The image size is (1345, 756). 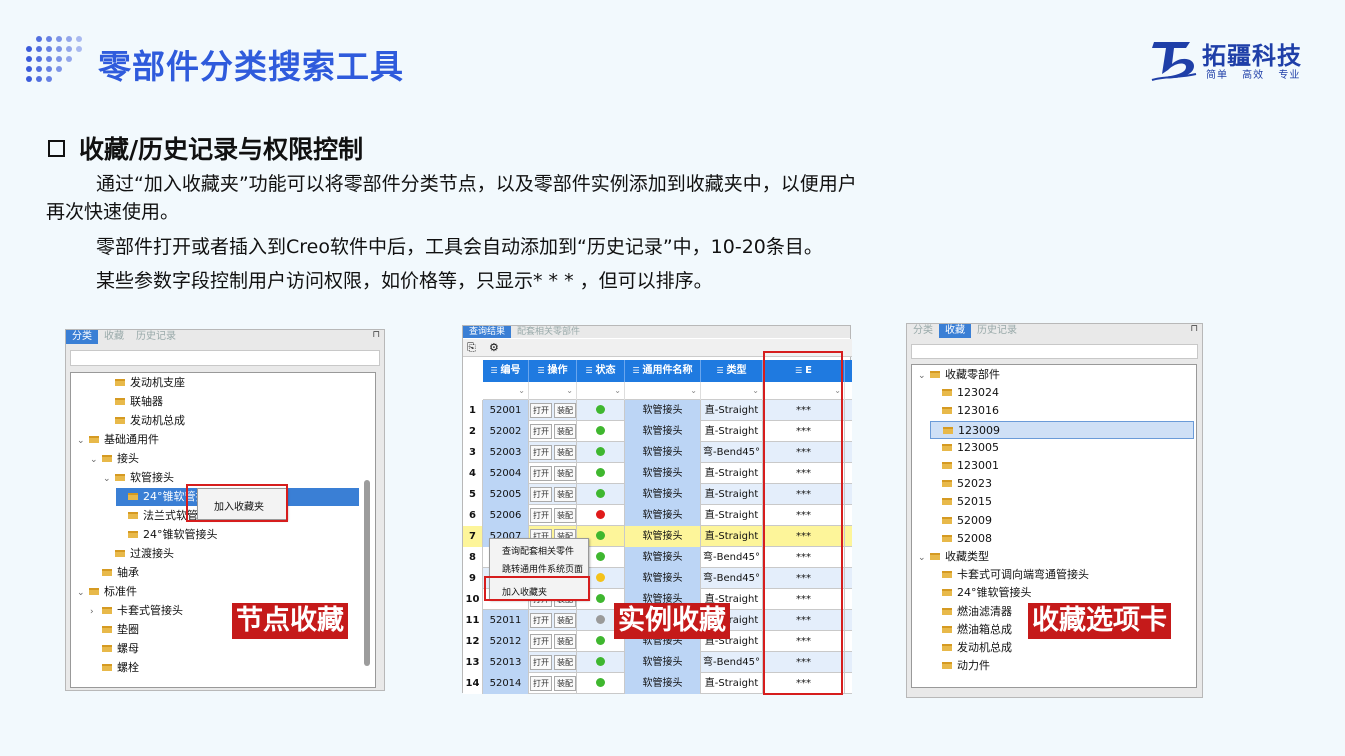 I want to click on tree-node: 燃油箱总成, so click(x=971, y=630).